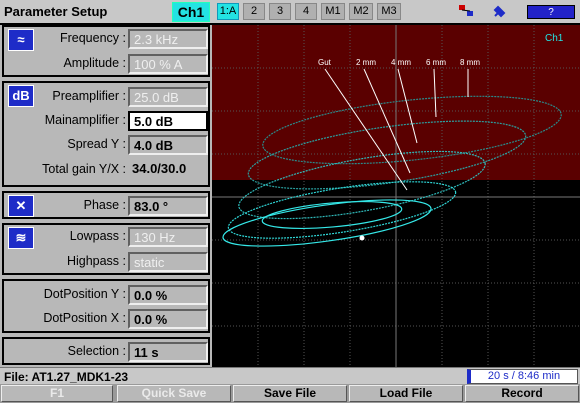 This screenshot has height=403, width=580. Describe the element at coordinates (96, 351) in the screenshot. I see `selection-label: Selection :` at that location.